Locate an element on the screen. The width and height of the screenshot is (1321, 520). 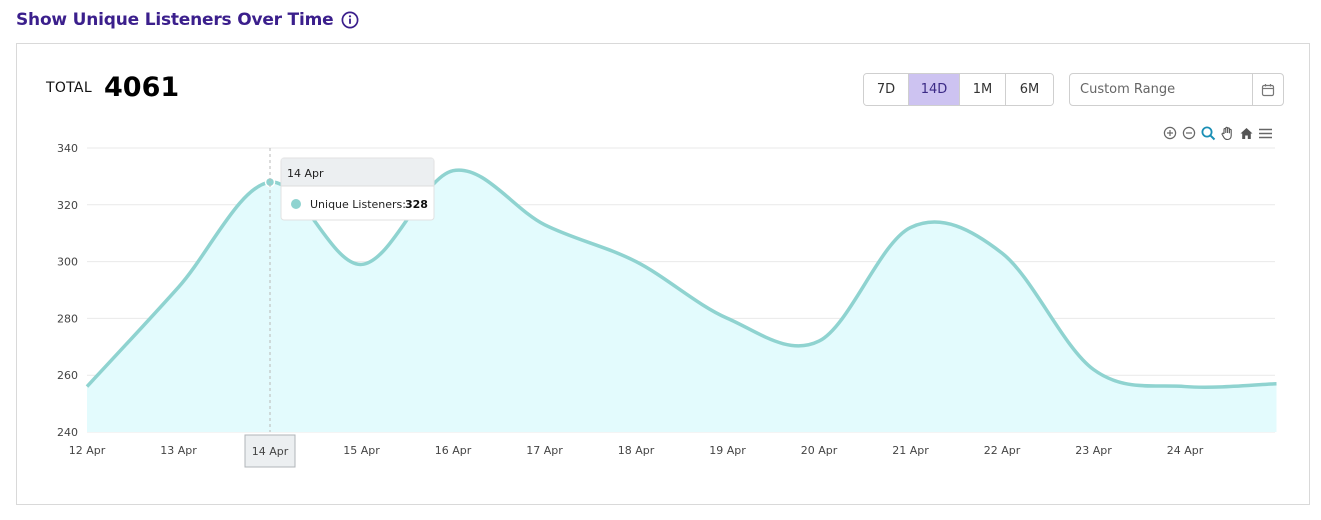
x-tick-label: 19 Apr is located at coordinates (727, 450).